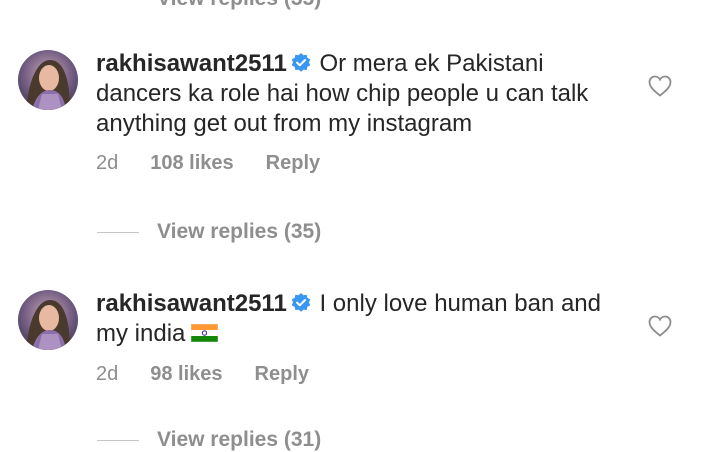 Image resolution: width=713 pixels, height=452 pixels. I want to click on likes-count: 98 likes, so click(186, 374).